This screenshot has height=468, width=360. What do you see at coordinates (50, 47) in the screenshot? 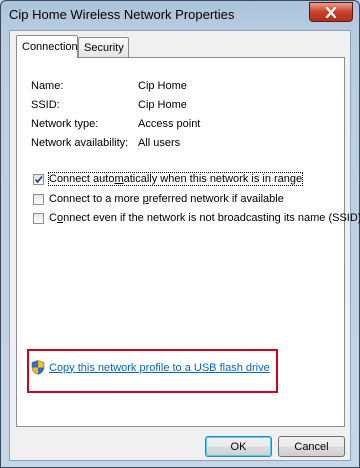
I see `tab-connection-label: Connection` at bounding box center [50, 47].